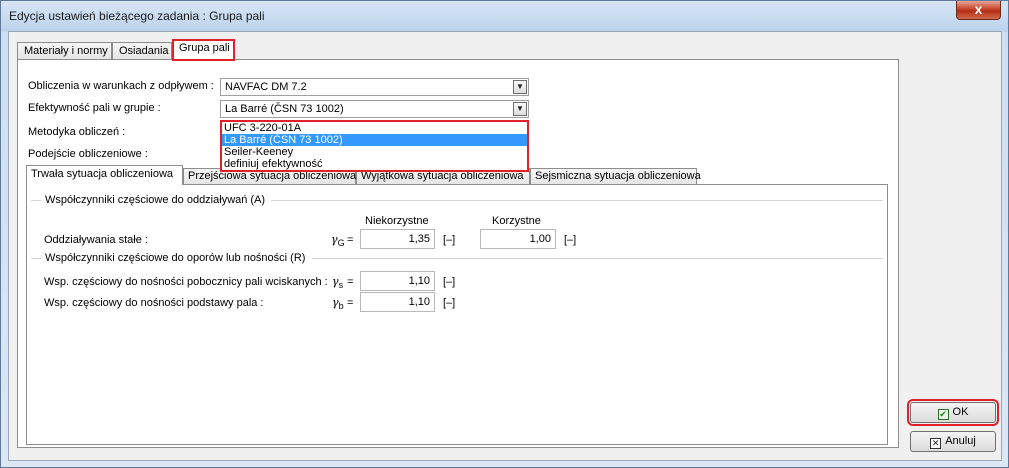 The height and width of the screenshot is (468, 1009). I want to click on gamma-g-symbol: γG, so click(338, 240).